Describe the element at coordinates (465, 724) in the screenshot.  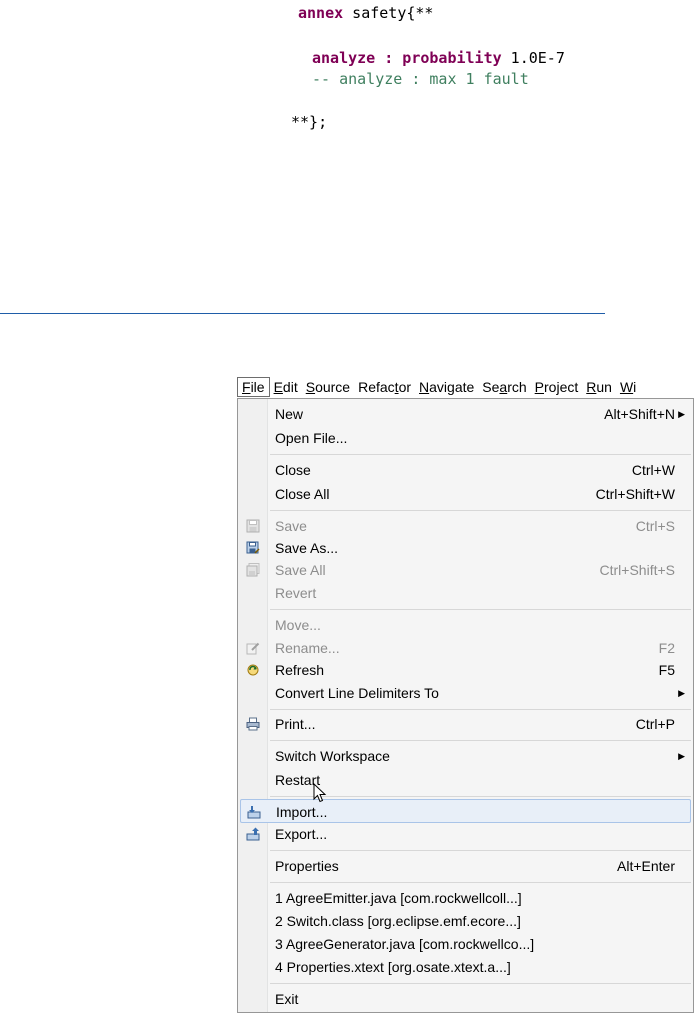
I see `menu-item-print: Print... Ctrl+P` at that location.